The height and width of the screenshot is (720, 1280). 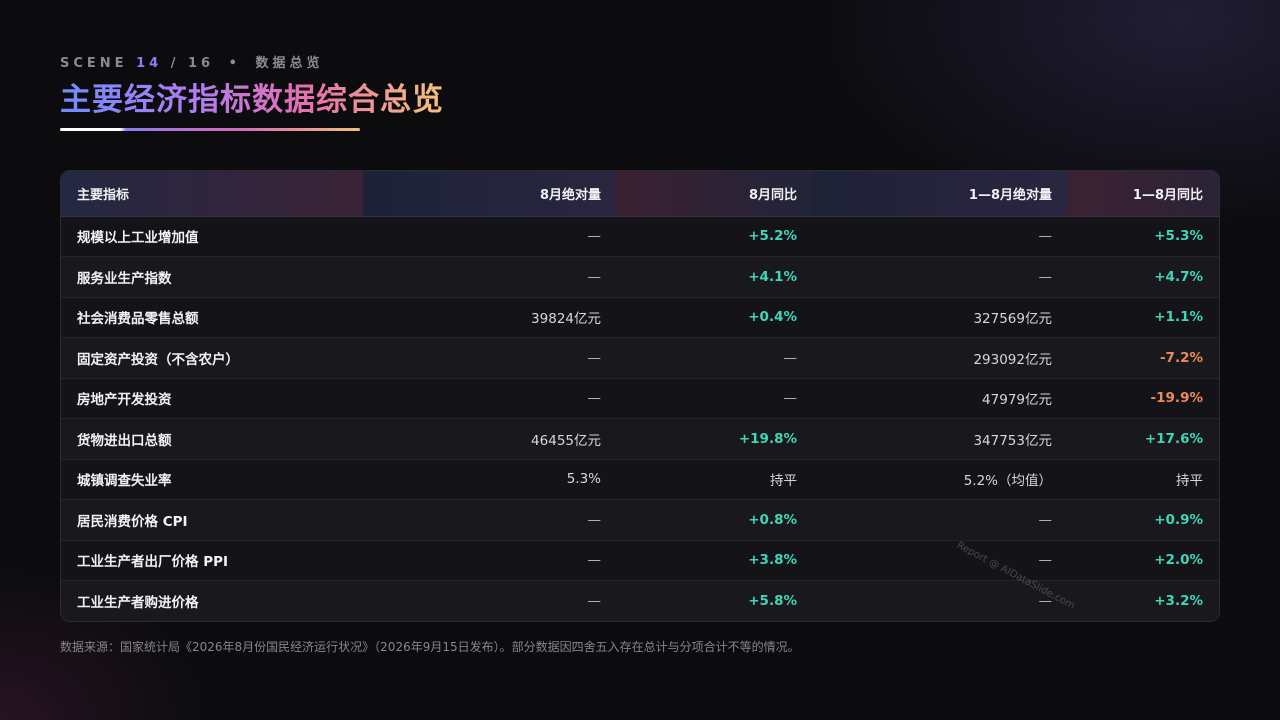 I want to click on table-row: 社会消费品零售总额 39824亿元 +0.4% 327569亿元 +1.1%, so click(x=640, y=317).